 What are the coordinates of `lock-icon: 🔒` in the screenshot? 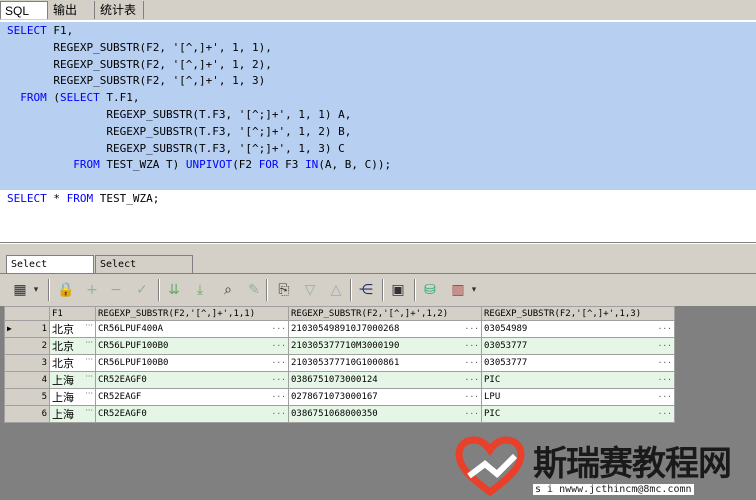 It's located at (66, 290).